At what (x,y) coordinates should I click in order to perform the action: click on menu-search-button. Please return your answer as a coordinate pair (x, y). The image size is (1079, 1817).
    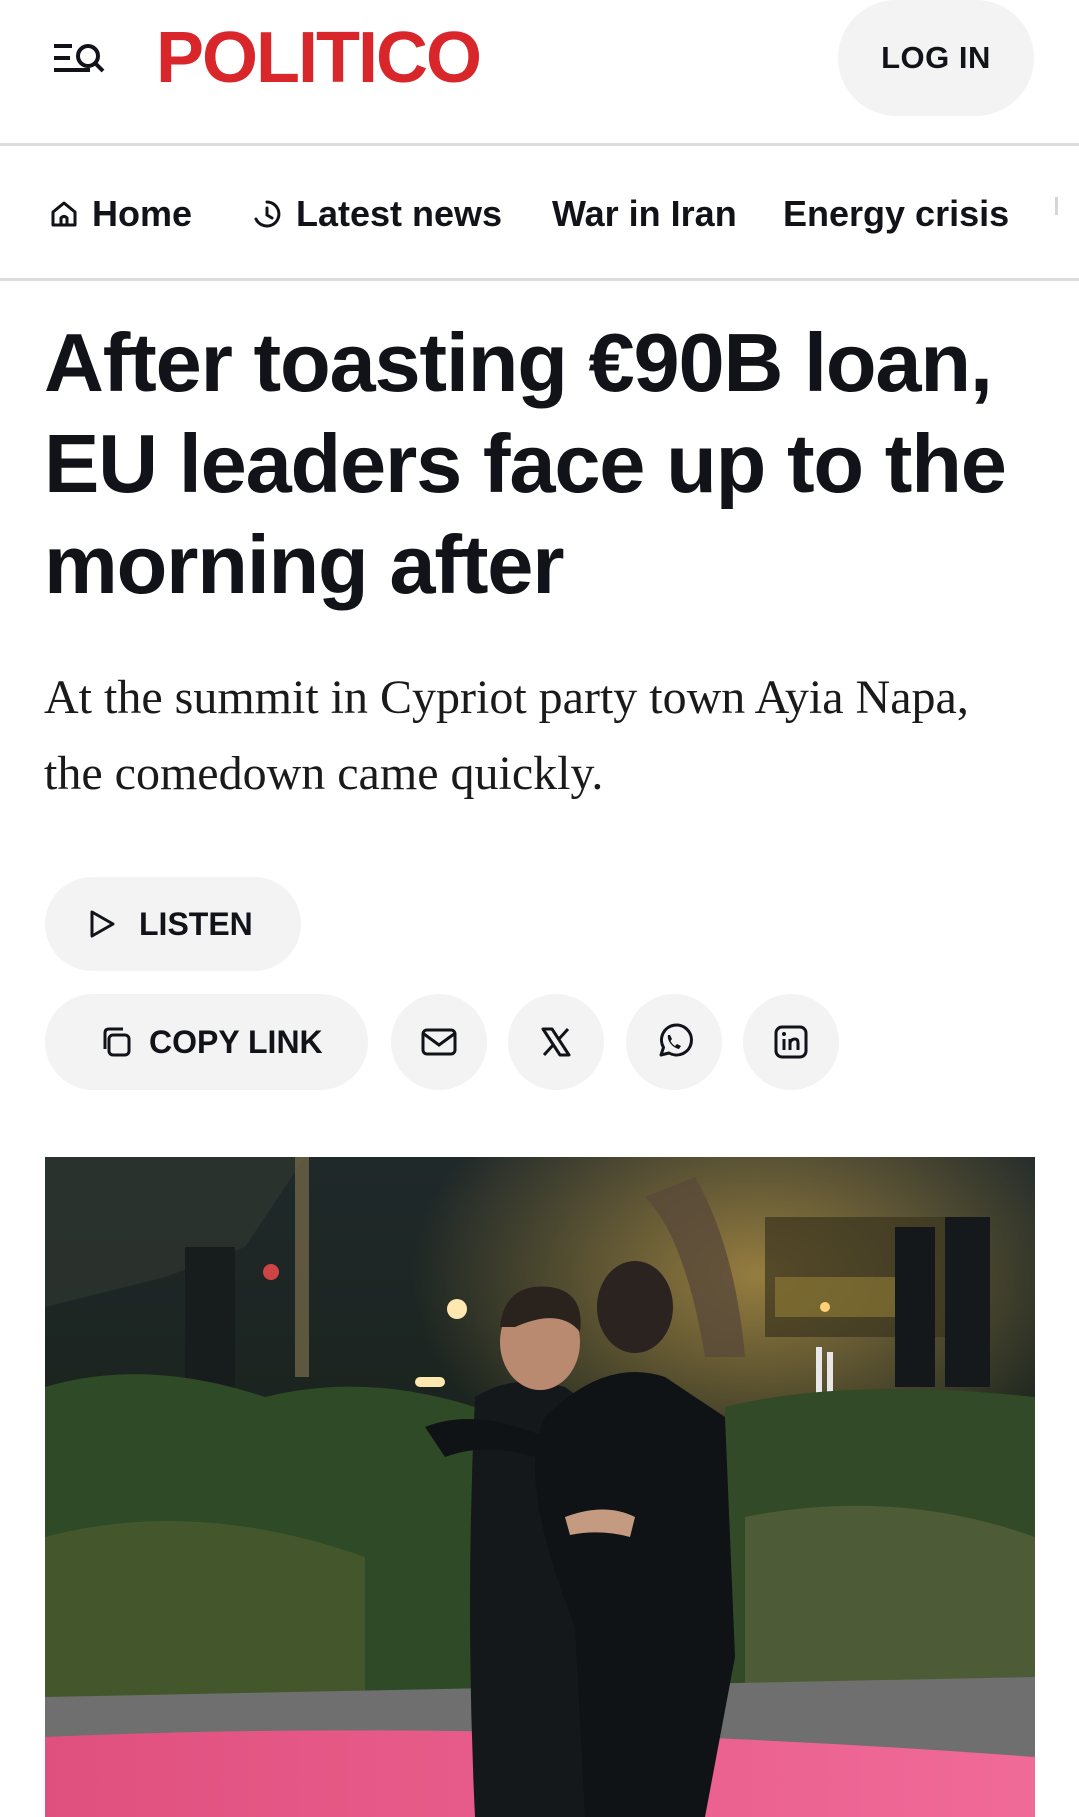
    Looking at the image, I should click on (78, 58).